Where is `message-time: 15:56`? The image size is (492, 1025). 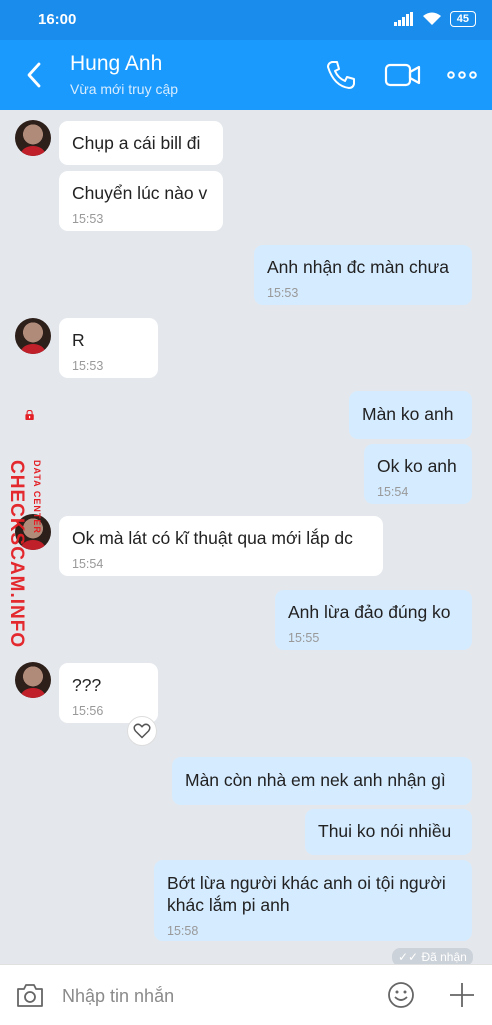 message-time: 15:56 is located at coordinates (88, 711).